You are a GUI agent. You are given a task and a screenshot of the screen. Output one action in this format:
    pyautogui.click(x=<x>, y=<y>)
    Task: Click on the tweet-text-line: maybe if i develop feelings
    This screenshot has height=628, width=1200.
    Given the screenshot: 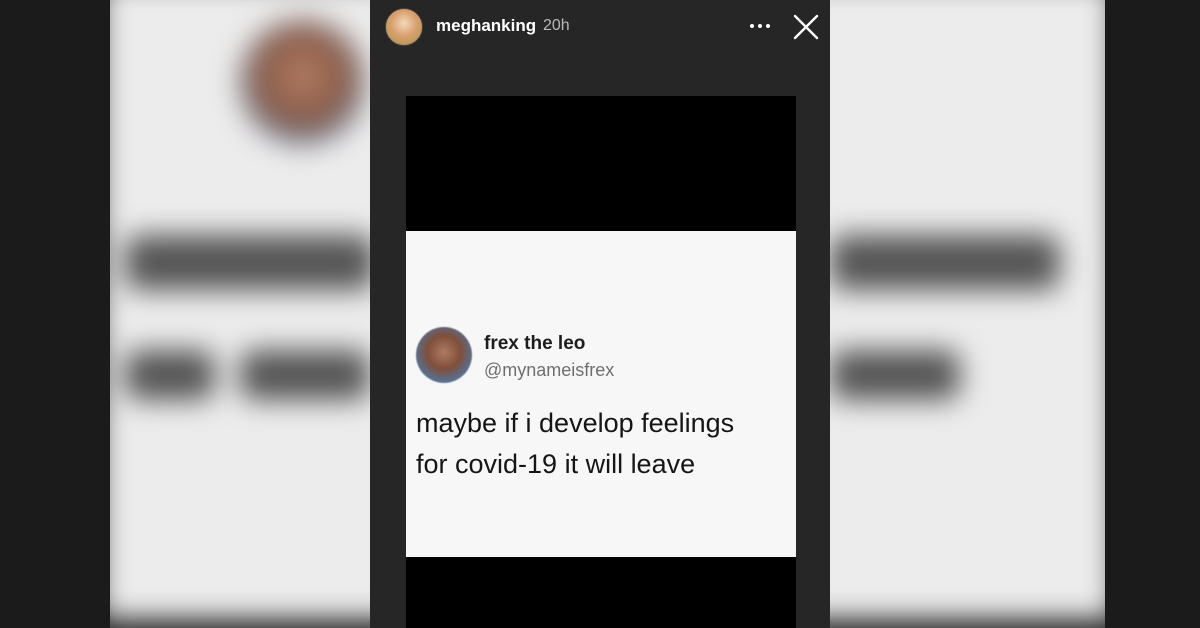 What is the action you would take?
    pyautogui.click(x=575, y=423)
    